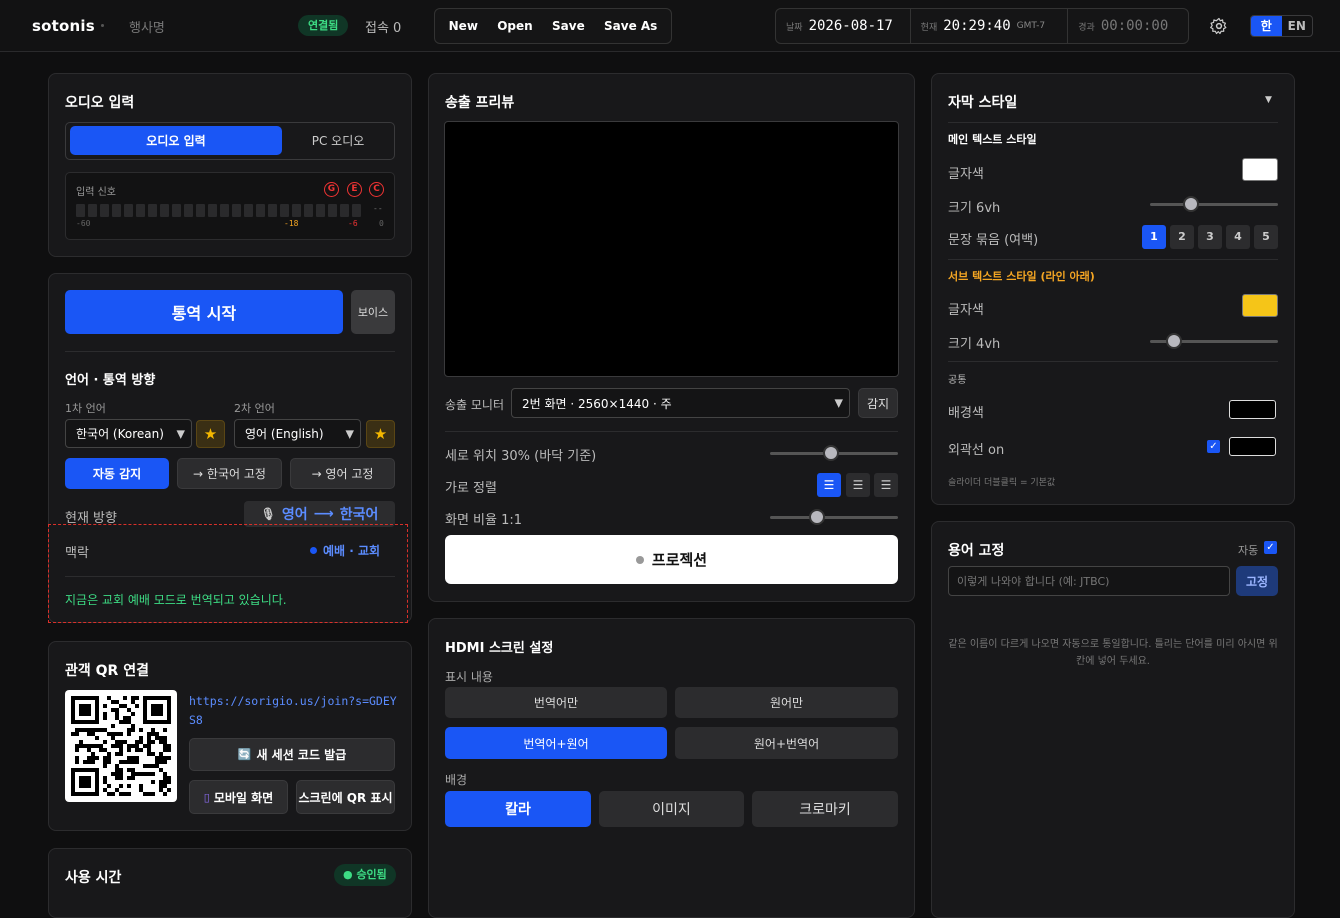 The width and height of the screenshot is (1340, 918). Describe the element at coordinates (825, 809) in the screenshot. I see `bg-chromakey-button: 크로마키` at that location.